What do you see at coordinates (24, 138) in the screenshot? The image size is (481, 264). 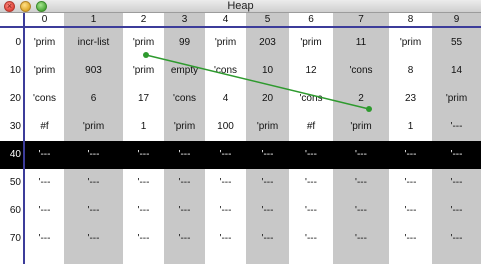 I see `row-label-divider` at bounding box center [24, 138].